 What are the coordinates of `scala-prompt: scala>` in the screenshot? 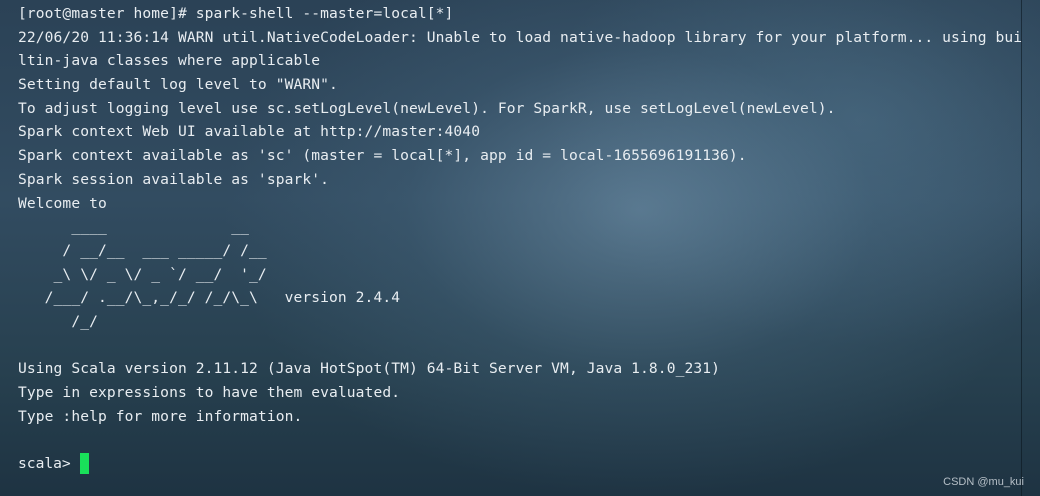 It's located at (44, 463).